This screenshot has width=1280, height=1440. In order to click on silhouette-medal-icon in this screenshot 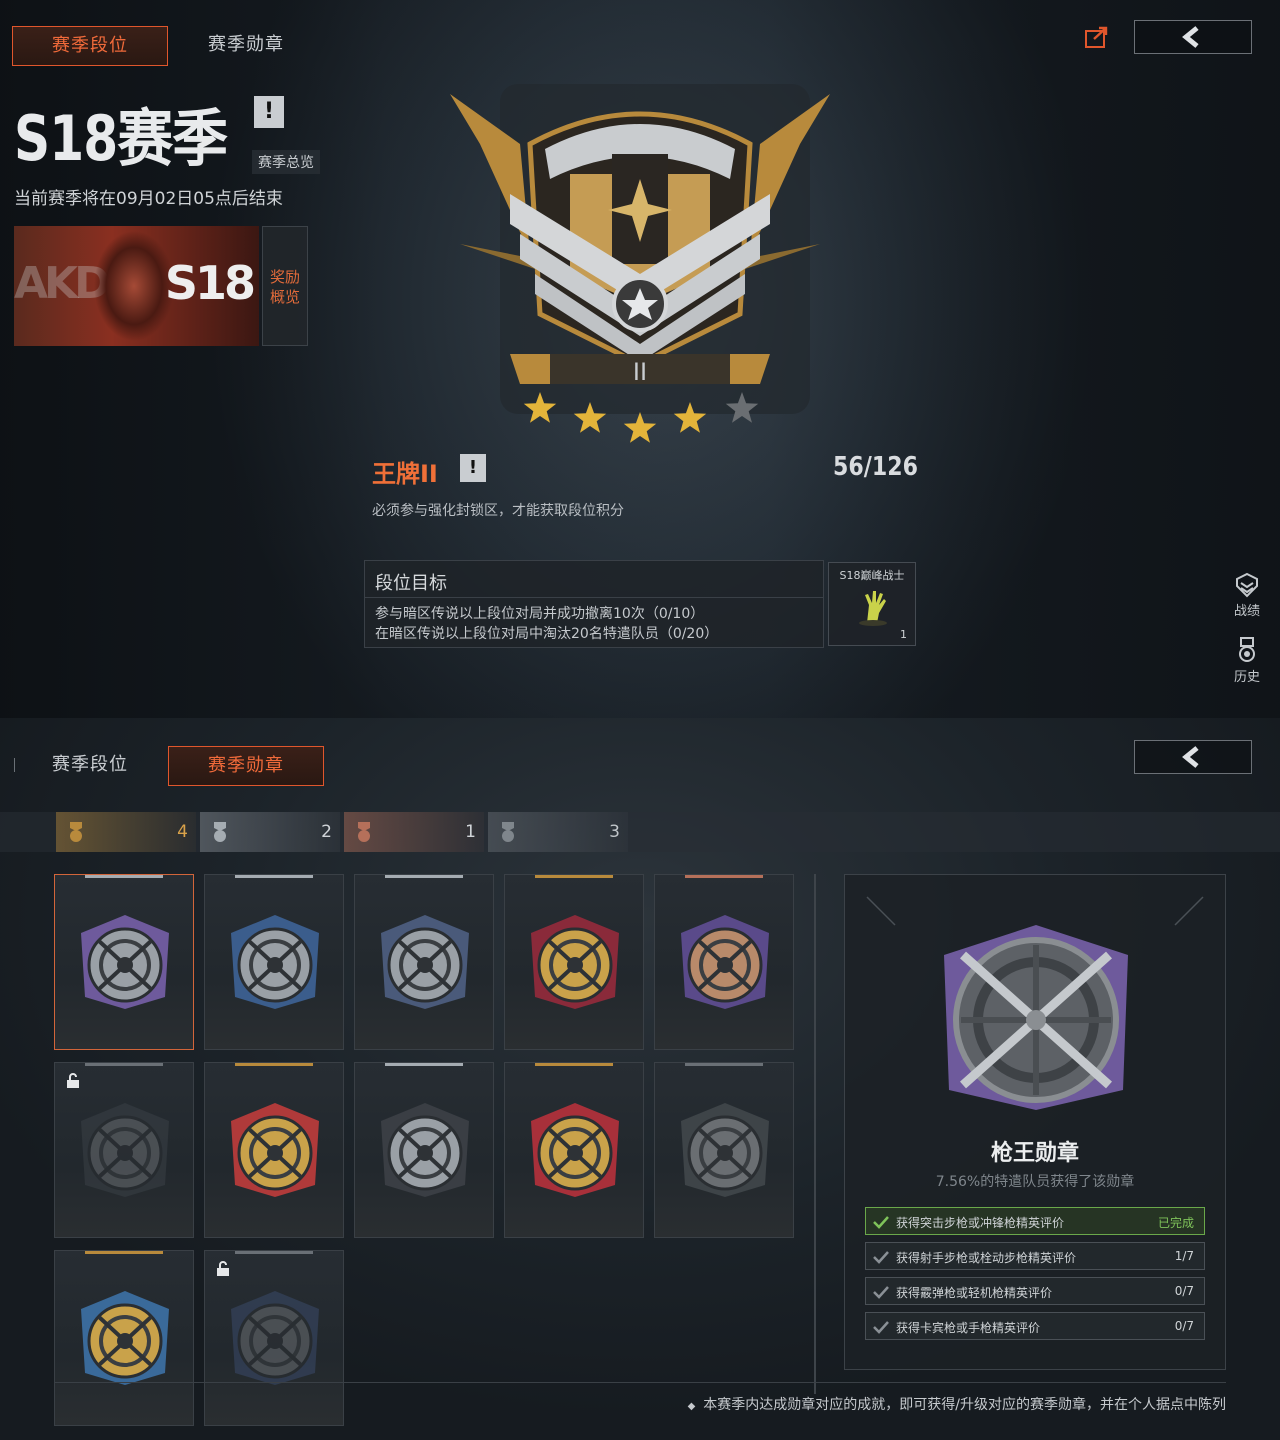, I will do `click(125, 1150)`.